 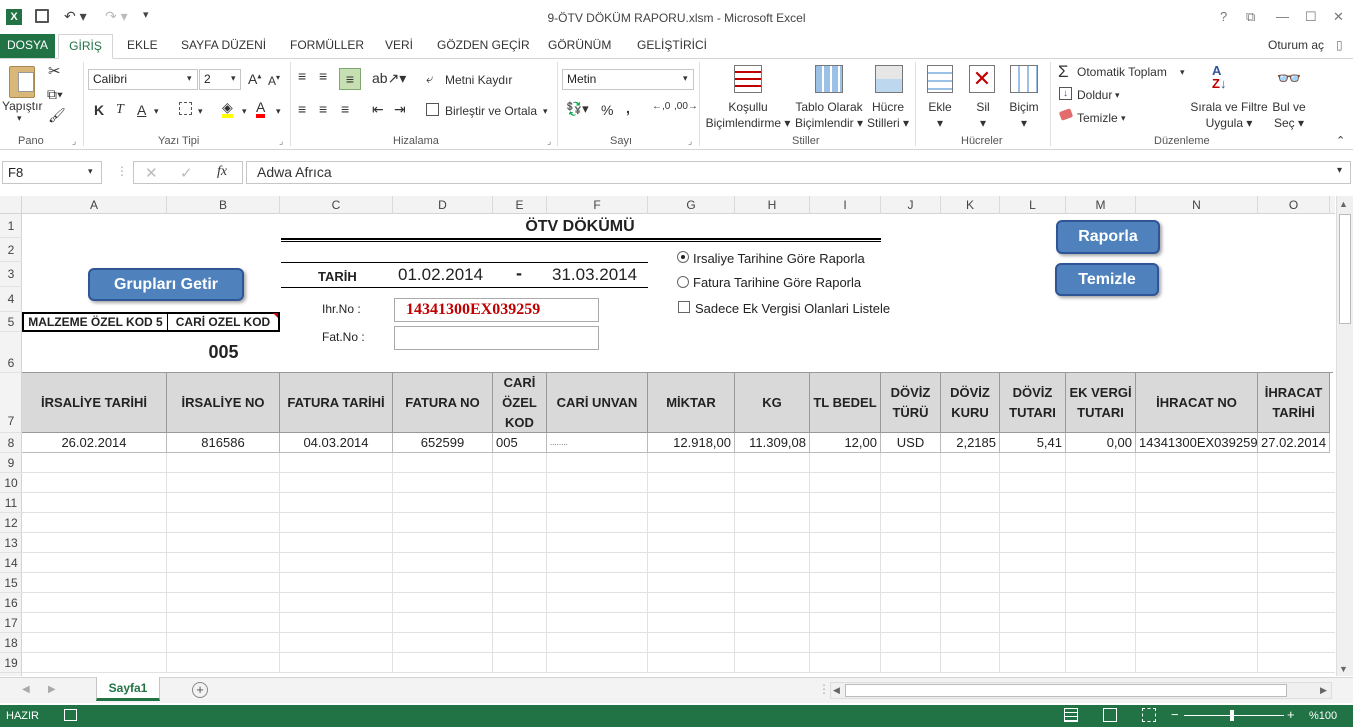 I want to click on help-icon: ?, so click(x=1223, y=16).